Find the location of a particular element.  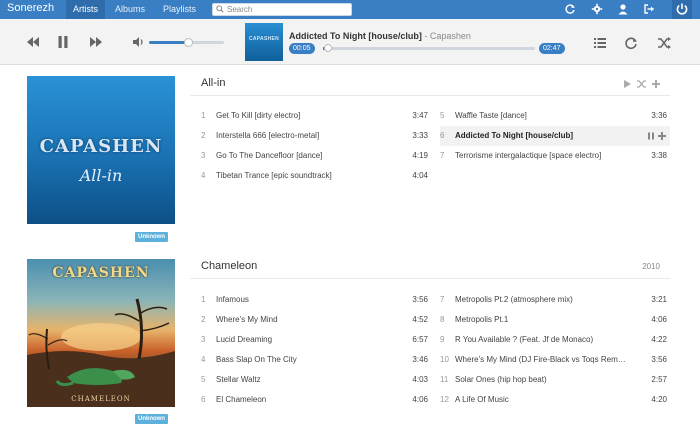

track-number: 1 is located at coordinates (203, 115).